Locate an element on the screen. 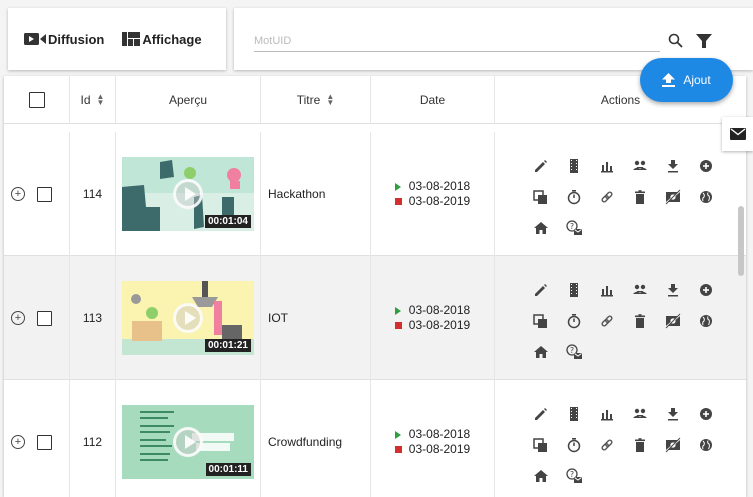 This screenshot has height=497, width=753. video-duration: 00:01:11 is located at coordinates (228, 469).